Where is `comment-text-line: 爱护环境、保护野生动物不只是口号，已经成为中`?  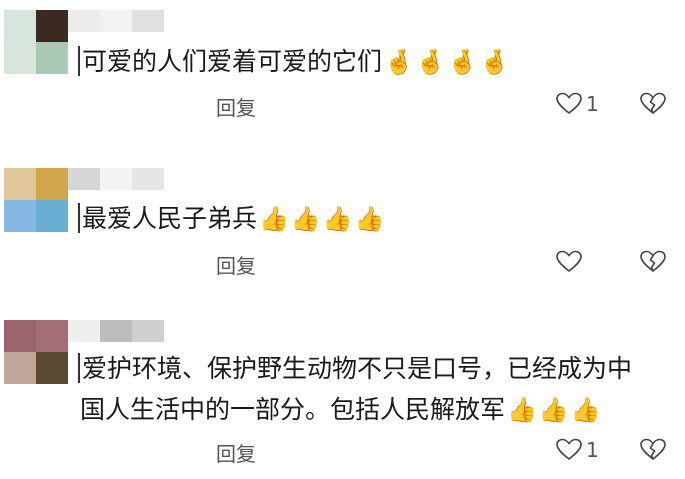 comment-text-line: 爱护环境、保护野生动物不只是口号，已经成为中 is located at coordinates (357, 368).